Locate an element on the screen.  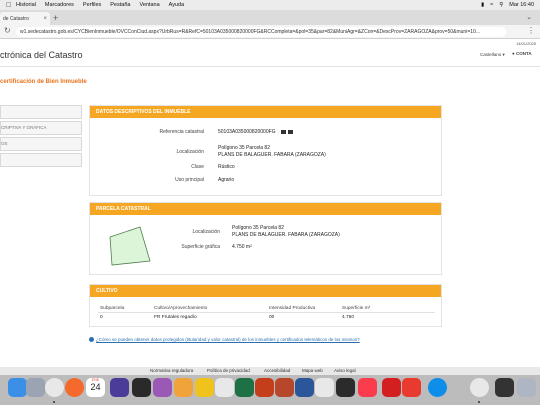
language-select: Castellano ▾ is located at coordinates (492, 55).